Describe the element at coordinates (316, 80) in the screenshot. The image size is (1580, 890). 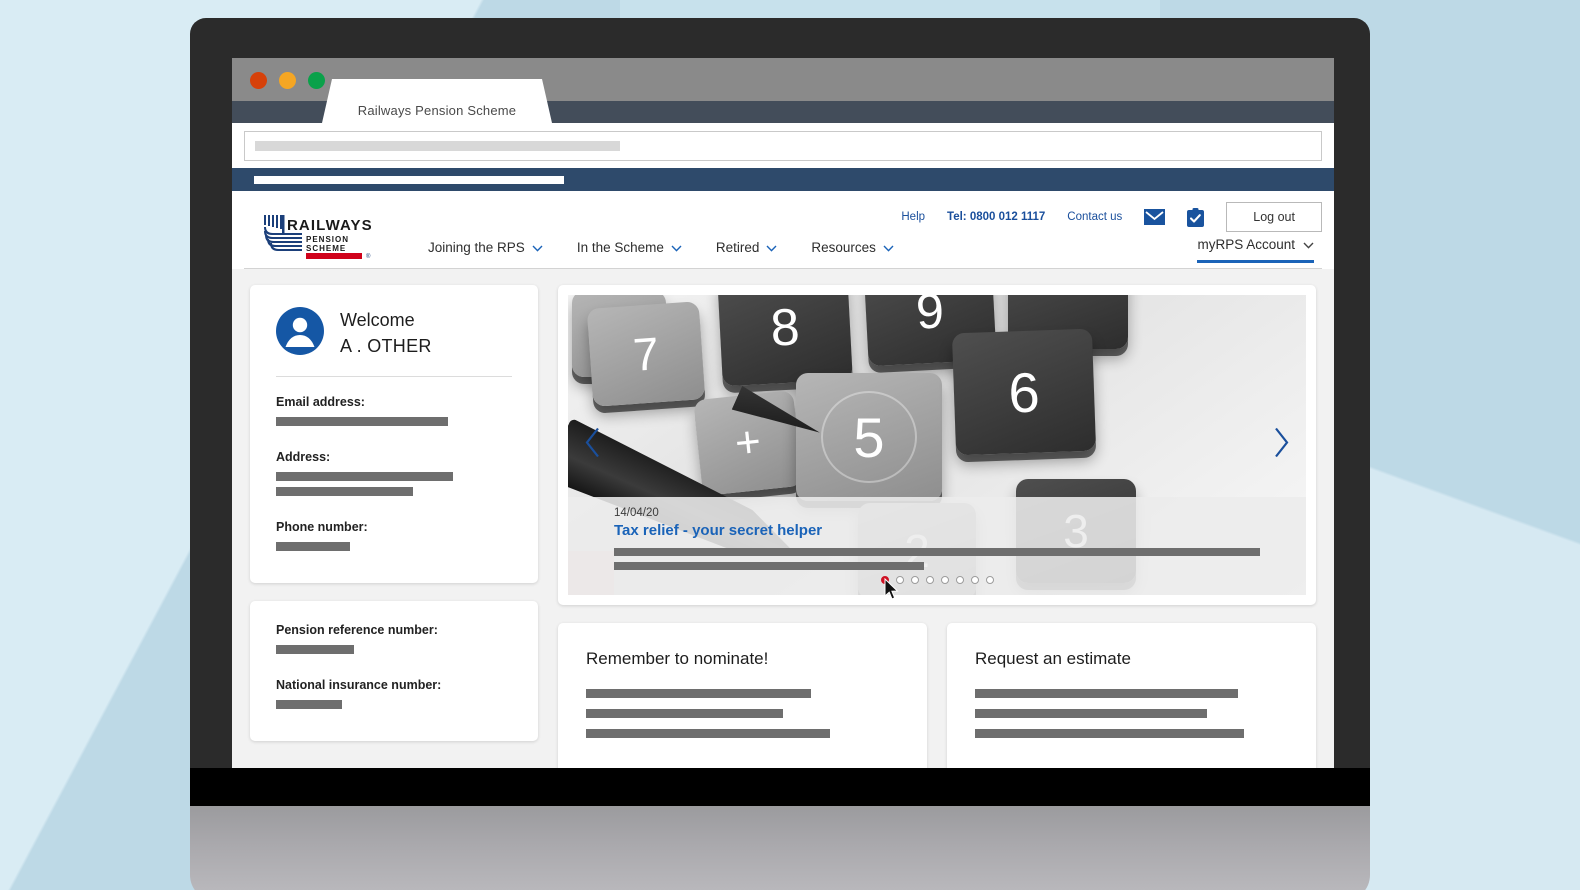
I see `maximize-window-button` at that location.